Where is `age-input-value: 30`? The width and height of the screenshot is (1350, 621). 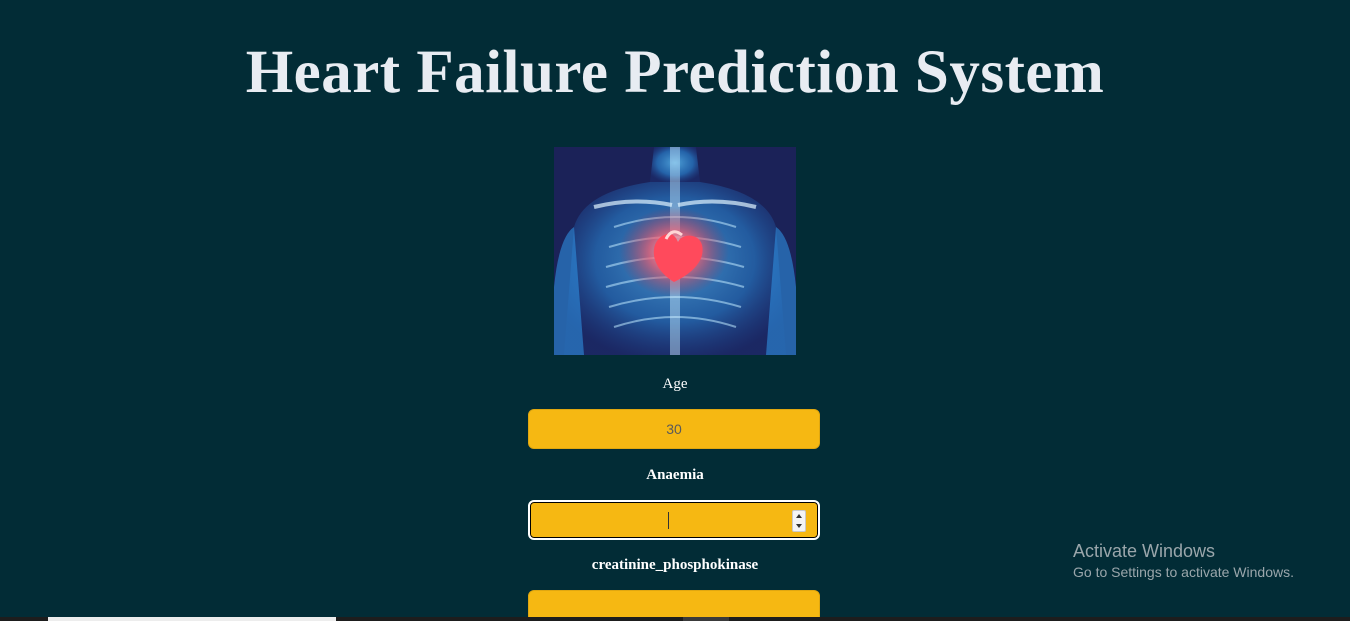
age-input-value: 30 is located at coordinates (674, 429).